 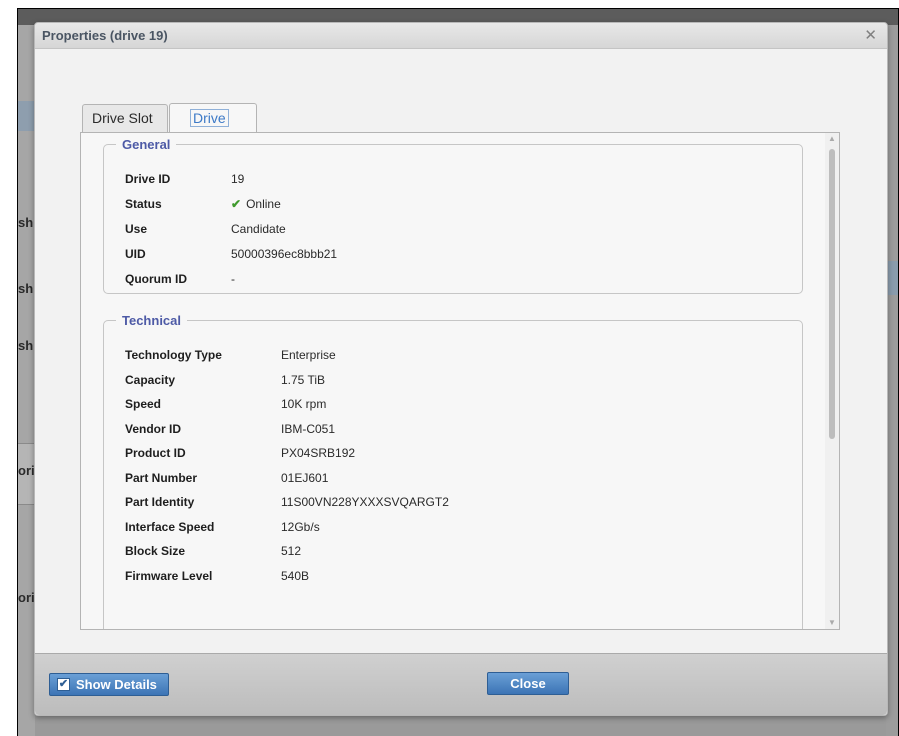 What do you see at coordinates (318, 453) in the screenshot?
I see `property-value: PX04SRB192` at bounding box center [318, 453].